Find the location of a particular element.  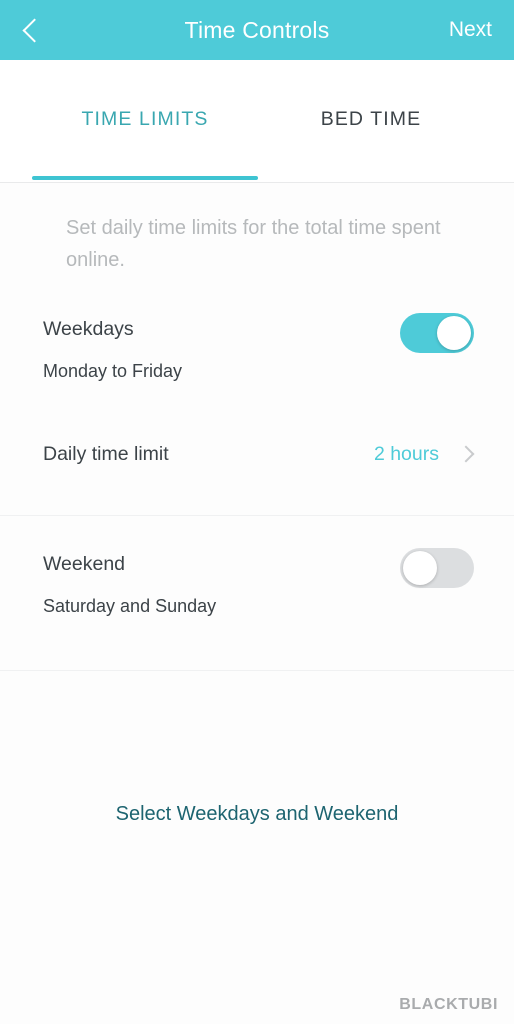

tab-bar: TIME LIMITS BED TIME is located at coordinates (257, 121).